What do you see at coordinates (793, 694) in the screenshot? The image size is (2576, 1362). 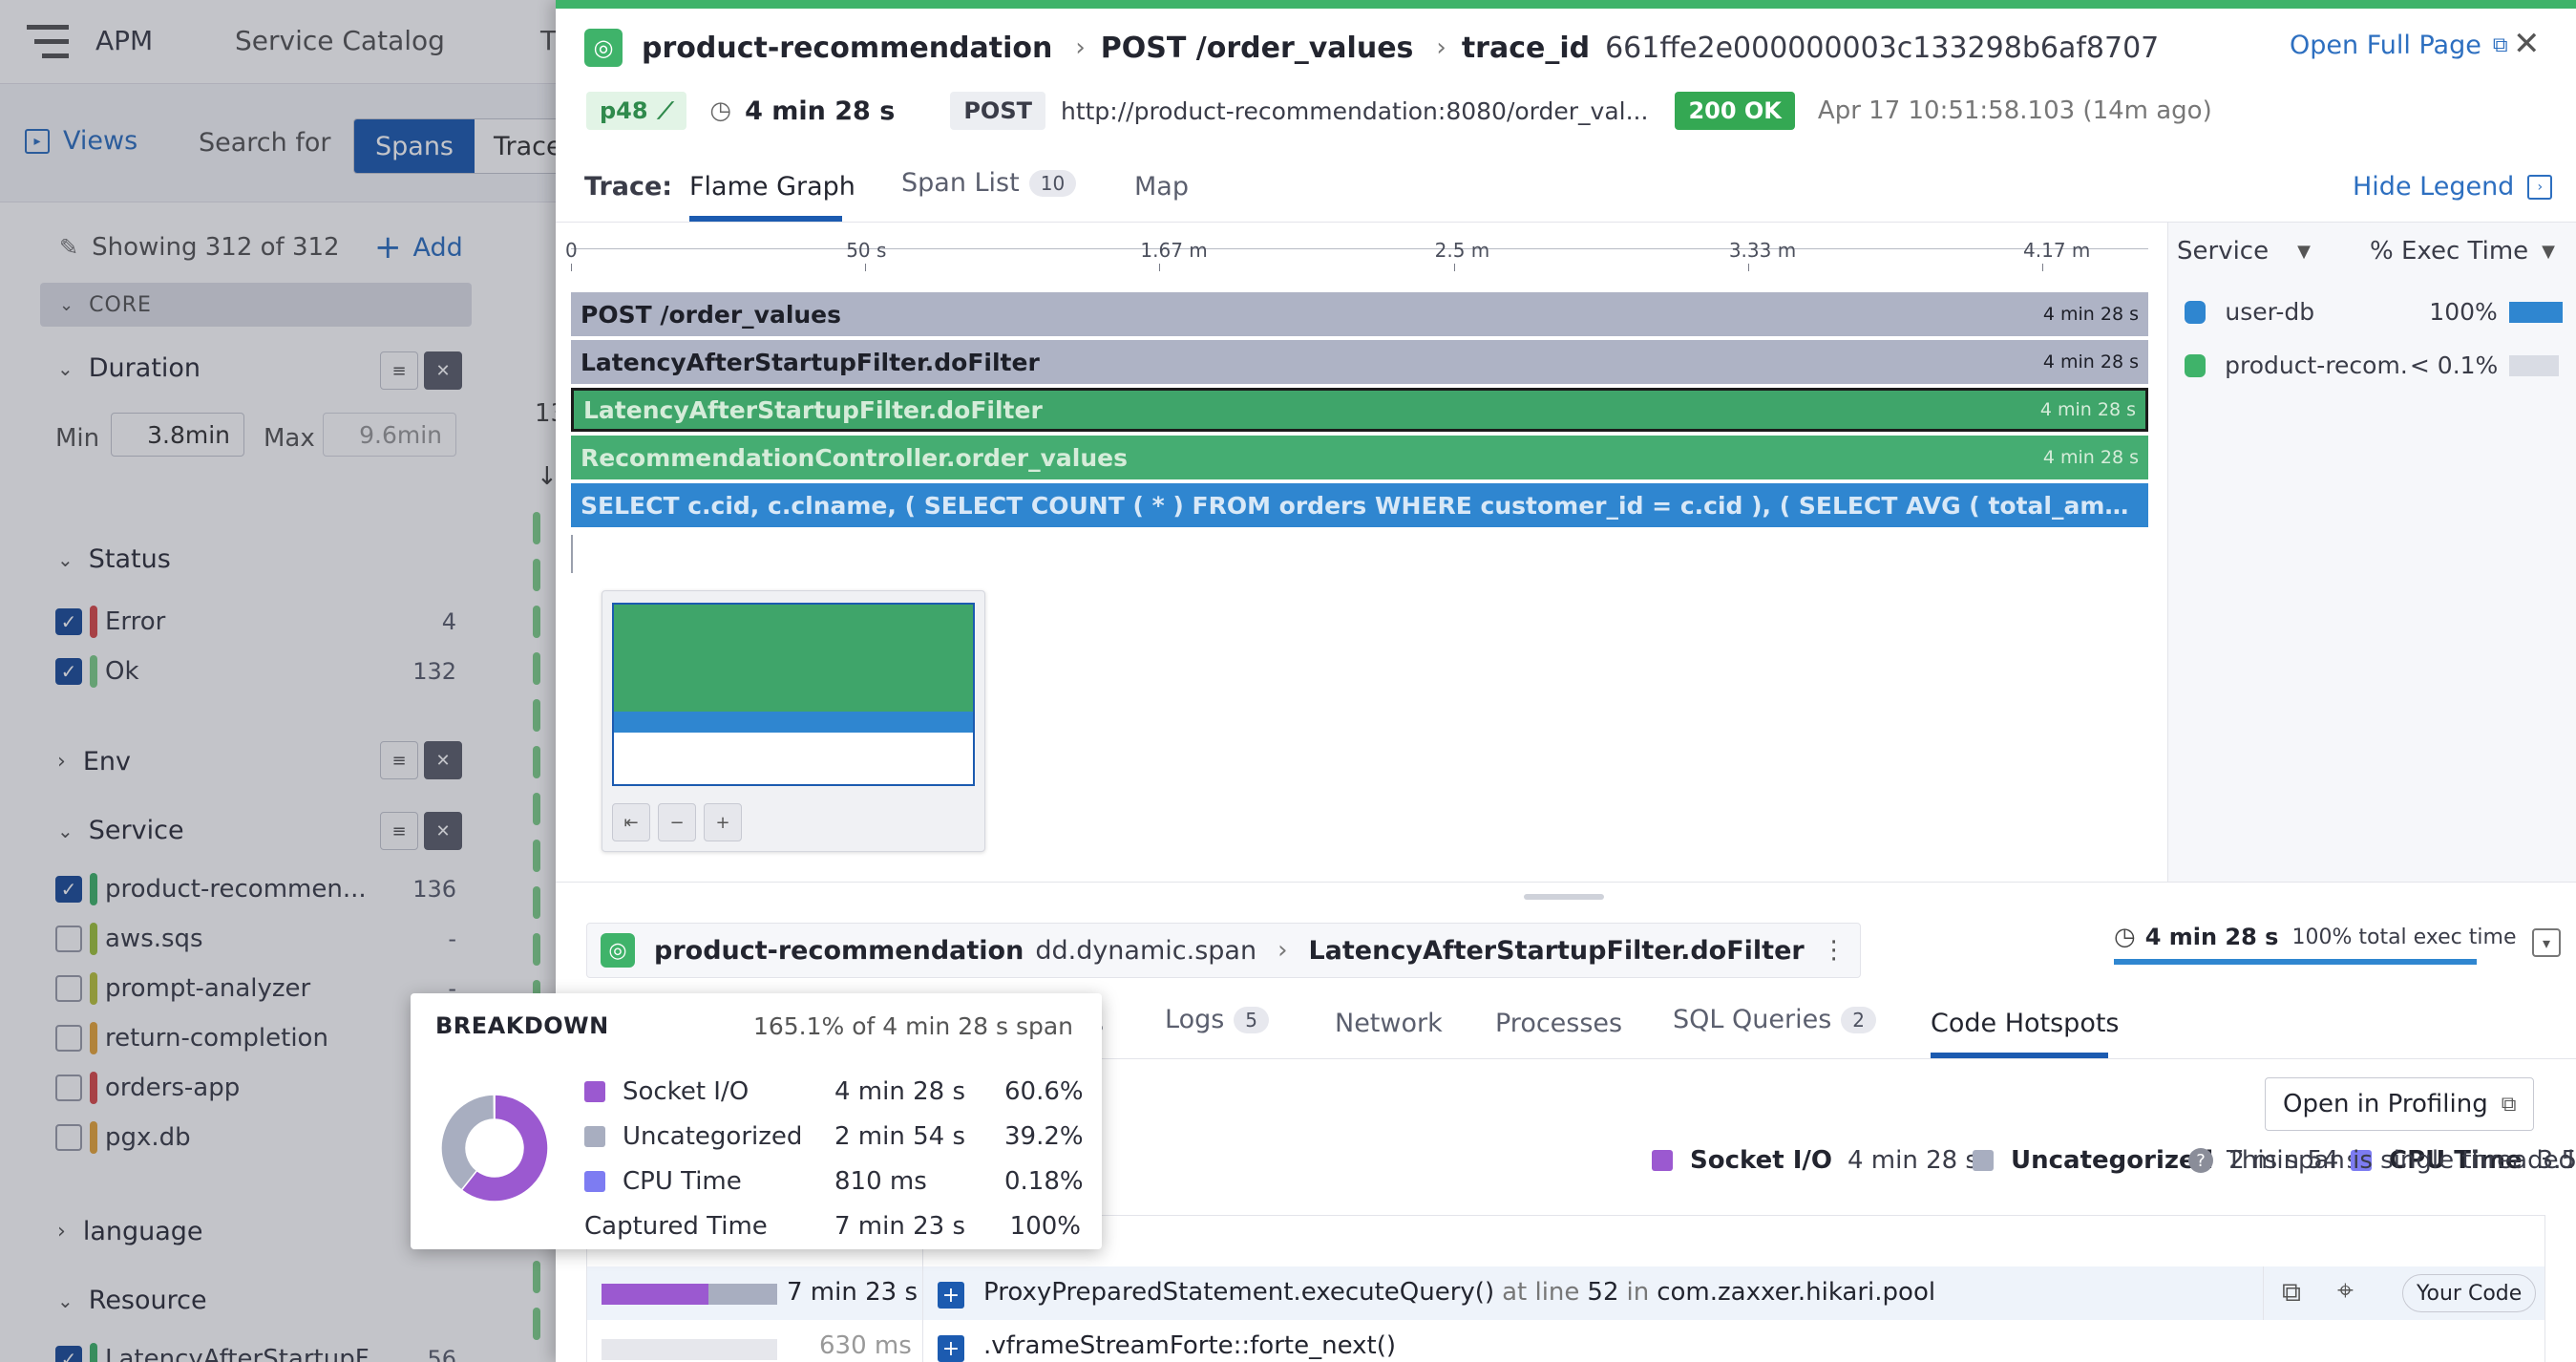 I see `minimap-viewport` at bounding box center [793, 694].